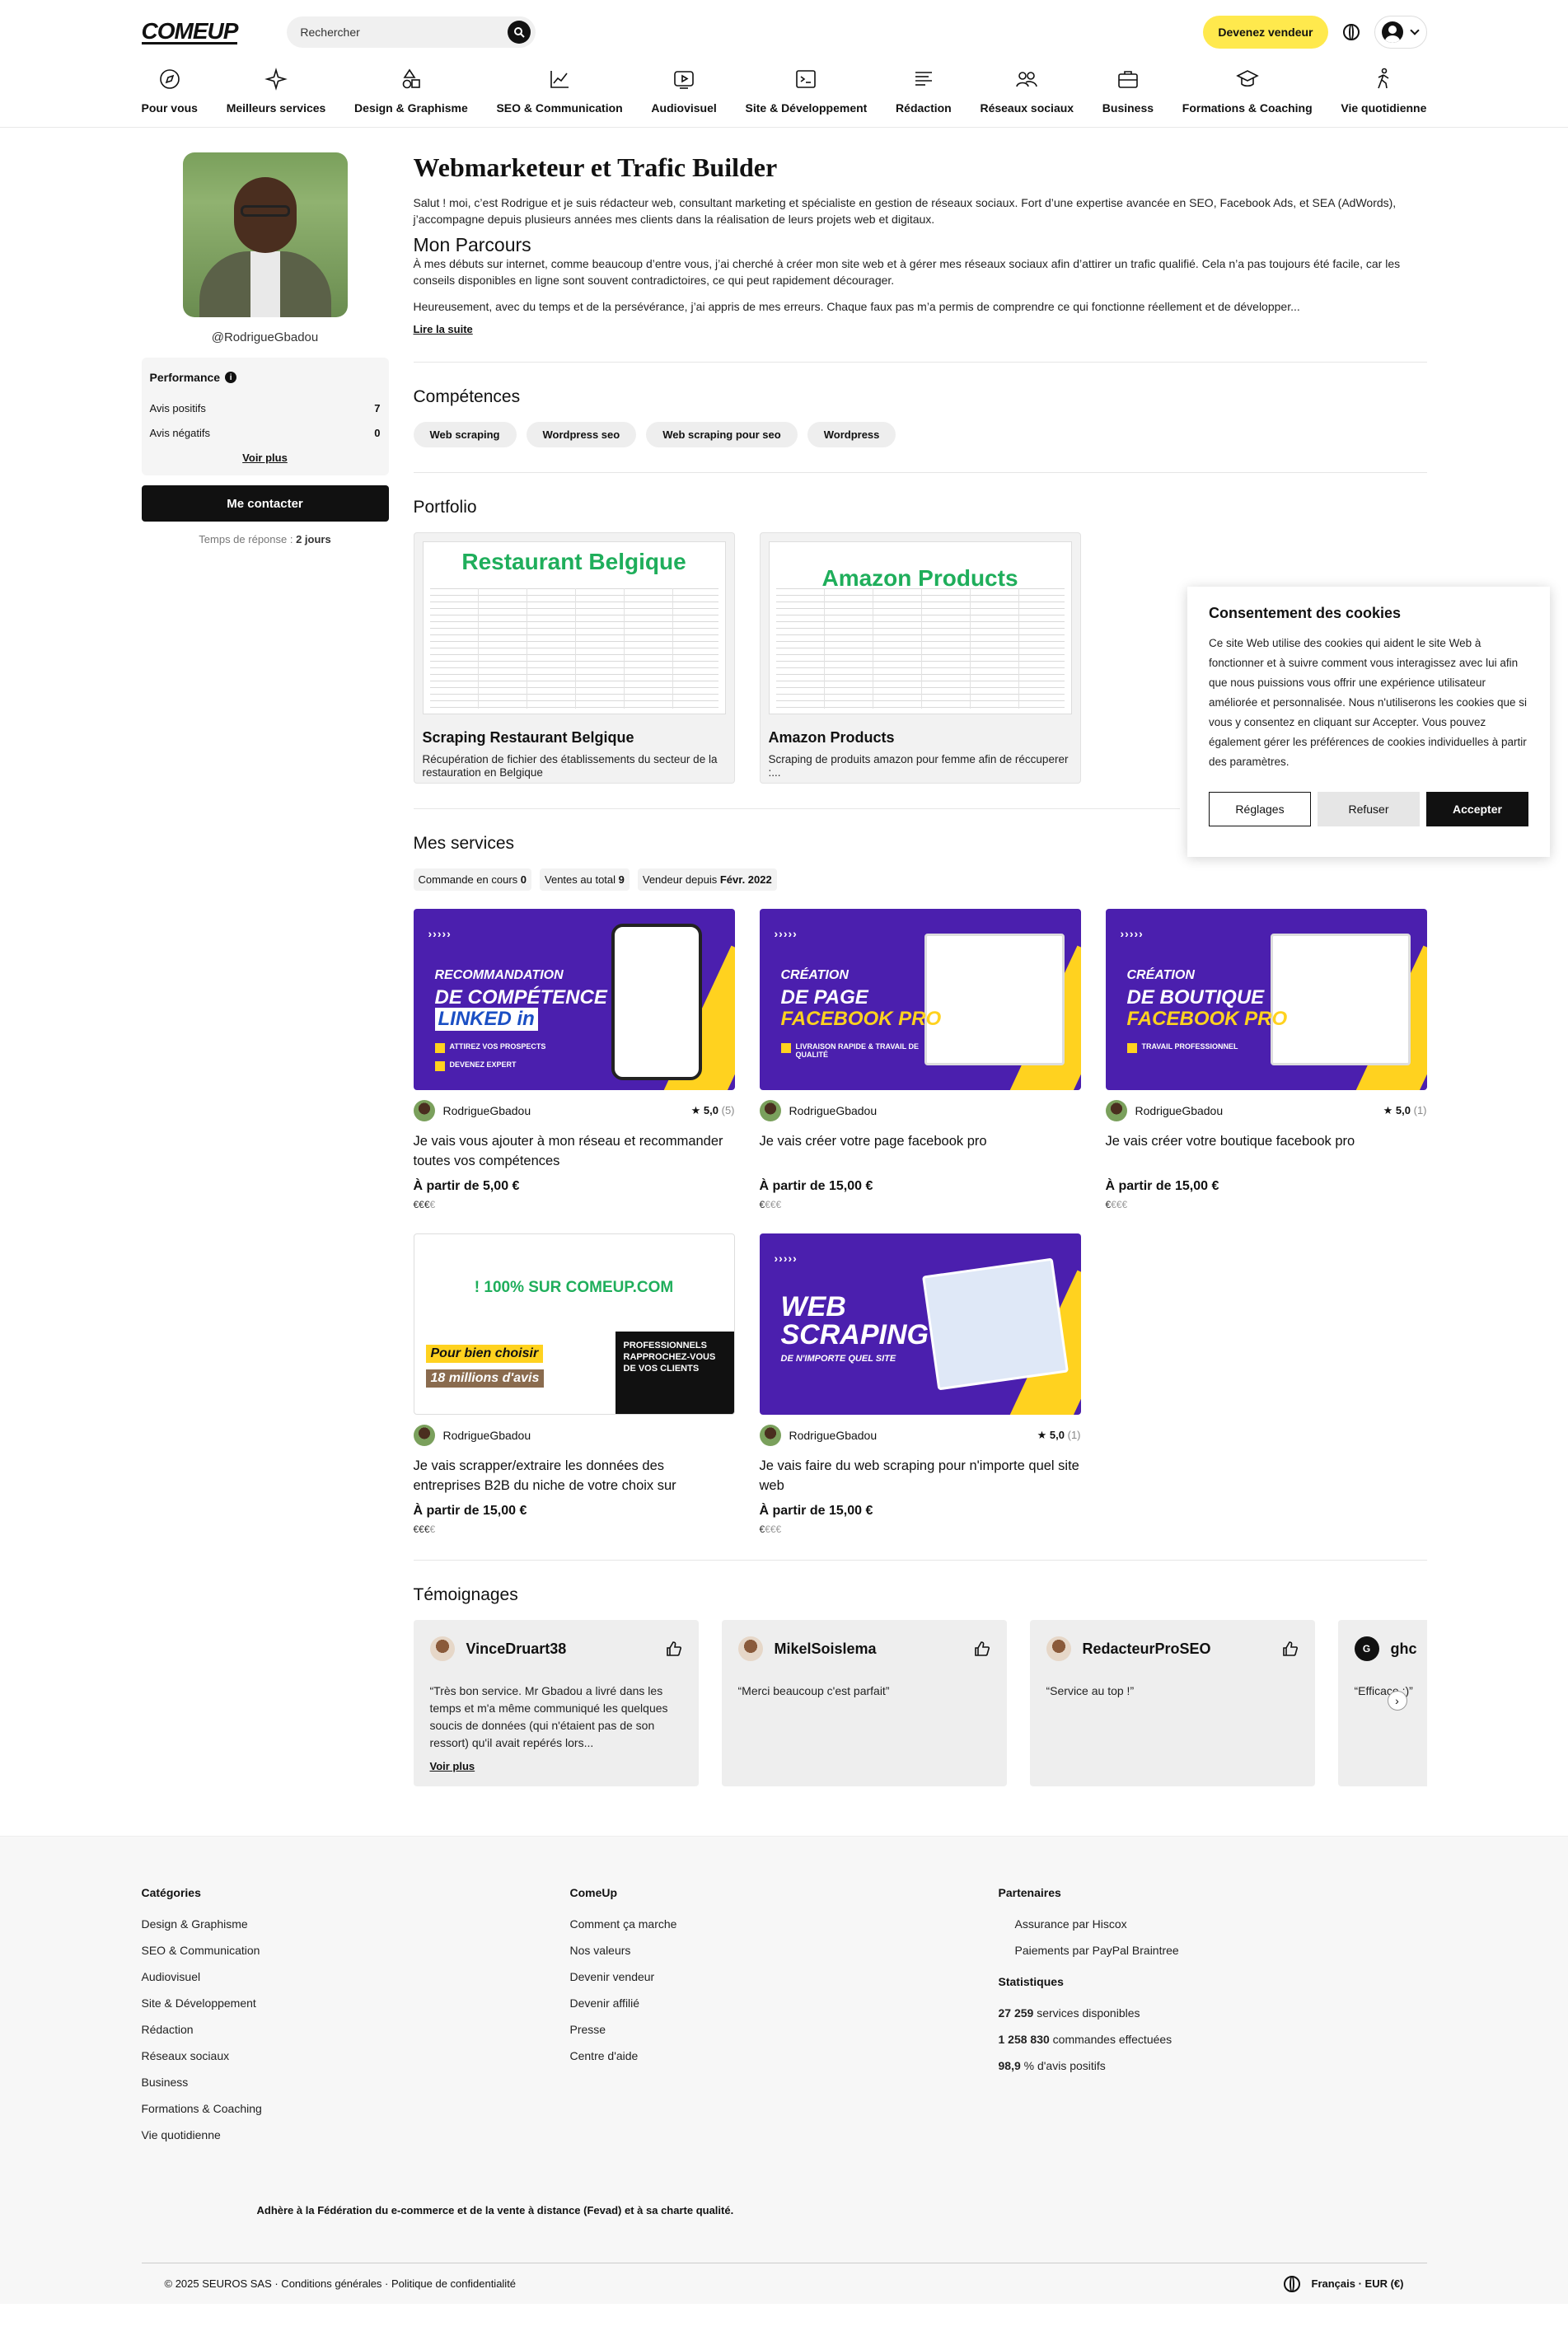  I want to click on profile-title: Webmarketeur et Trafic Builder, so click(595, 167).